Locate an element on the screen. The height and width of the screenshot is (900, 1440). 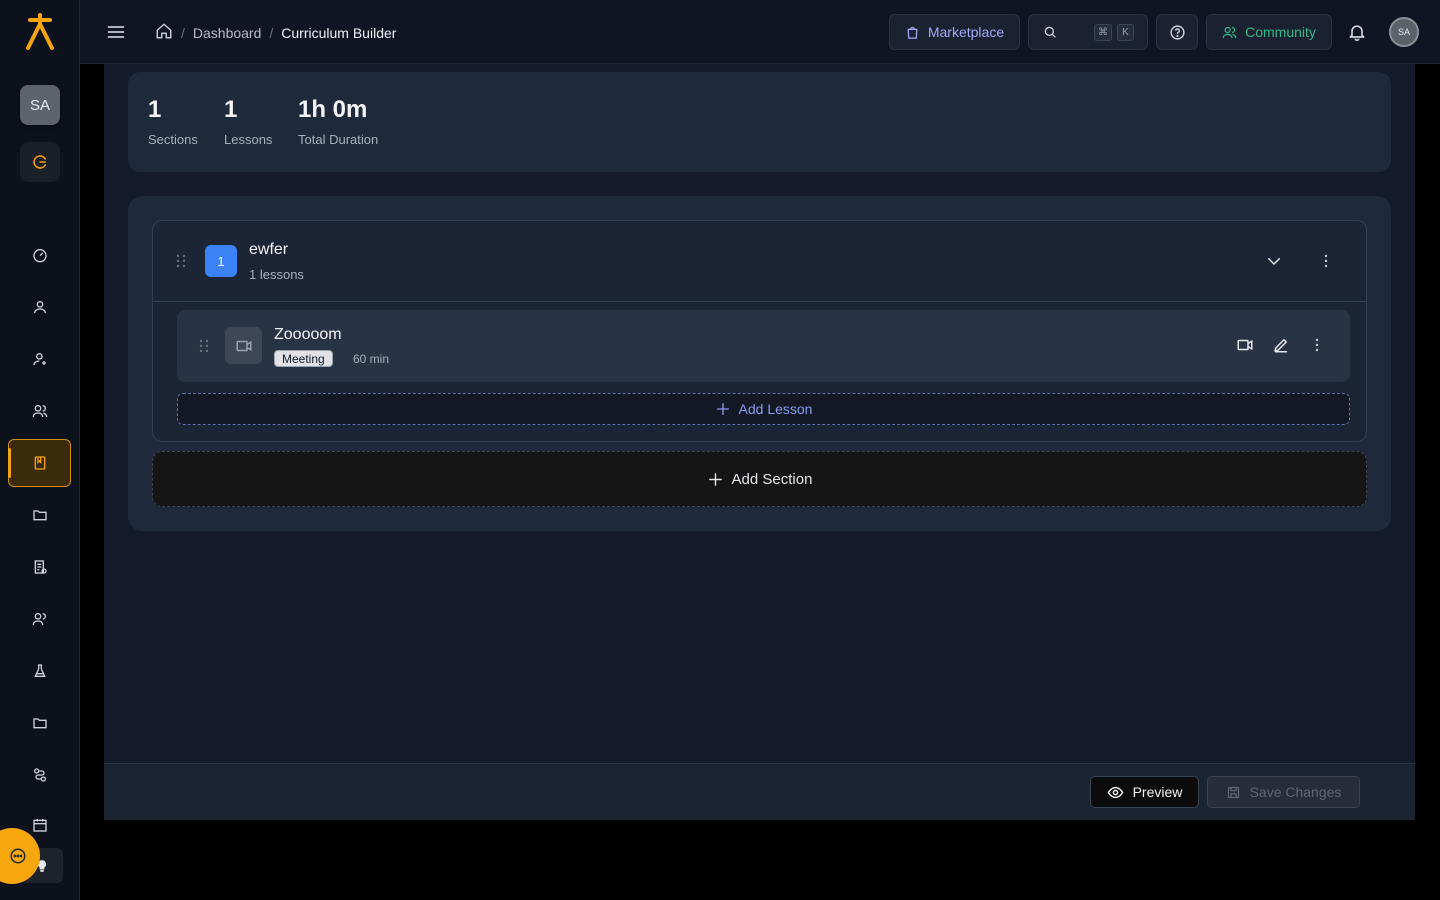
section-header: 1 ewfer 1 lessons is located at coordinates (759, 261).